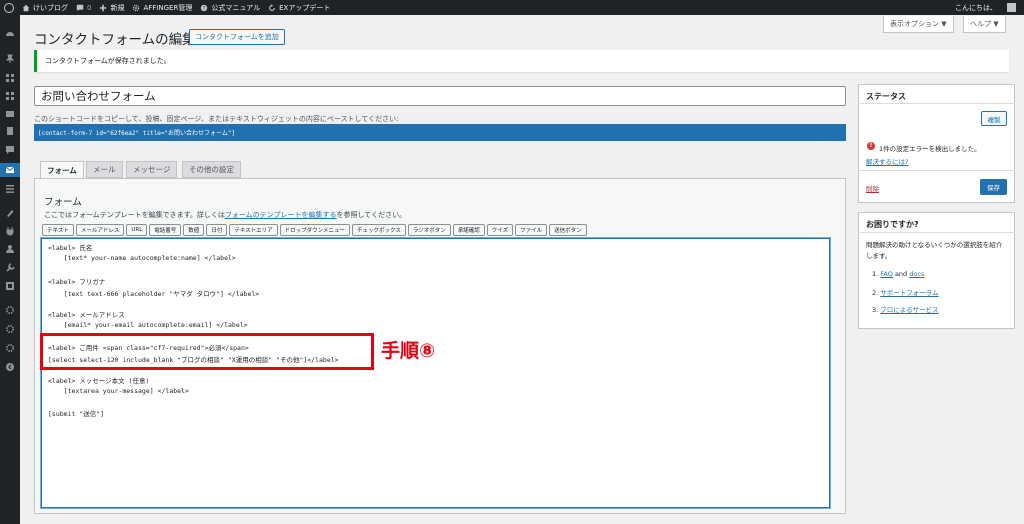  Describe the element at coordinates (886, 96) in the screenshot. I see `status-title: ステータス` at that location.